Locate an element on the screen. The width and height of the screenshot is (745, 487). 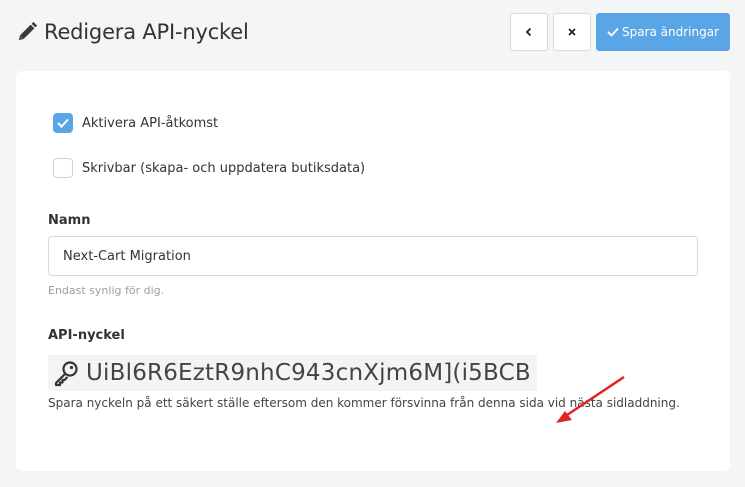
close-button is located at coordinates (572, 32).